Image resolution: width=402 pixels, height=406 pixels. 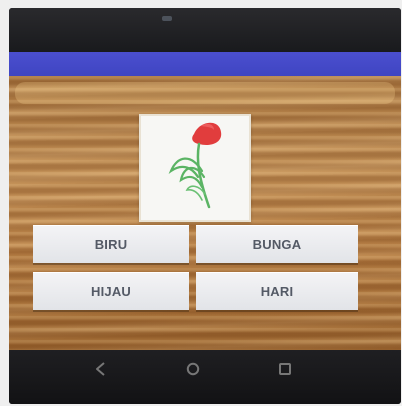 I want to click on top-panel, so click(x=205, y=93).